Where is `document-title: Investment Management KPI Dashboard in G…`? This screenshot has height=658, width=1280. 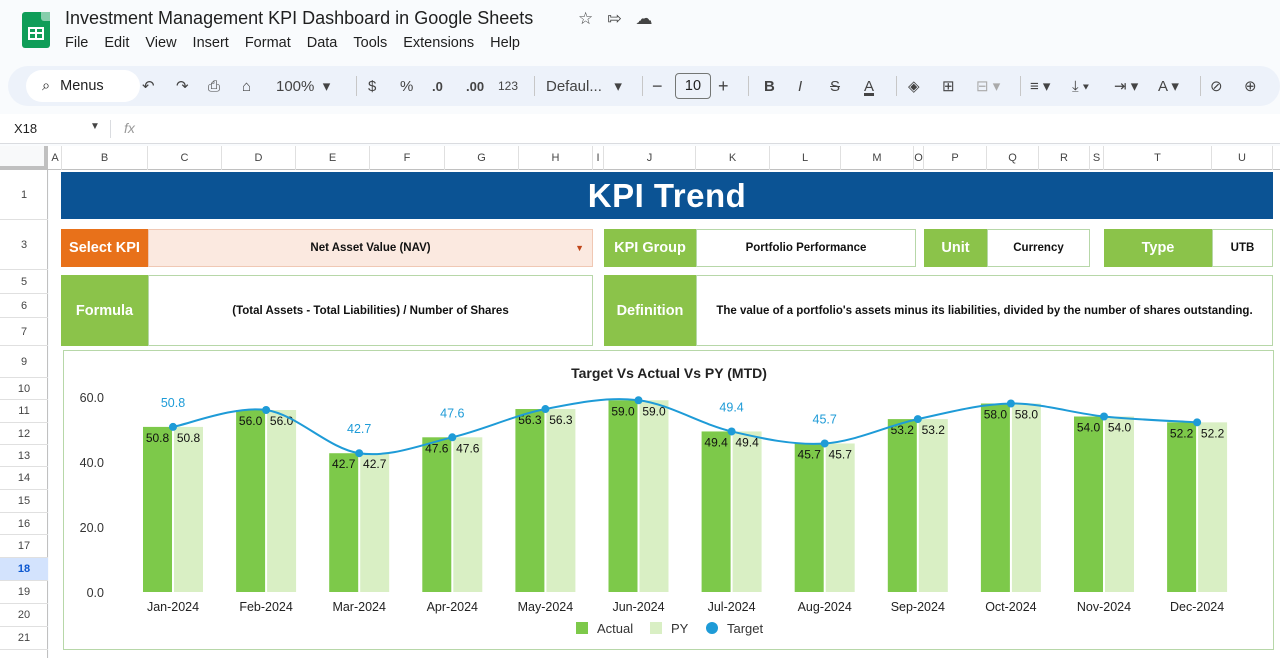 document-title: Investment Management KPI Dashboard in G… is located at coordinates (299, 18).